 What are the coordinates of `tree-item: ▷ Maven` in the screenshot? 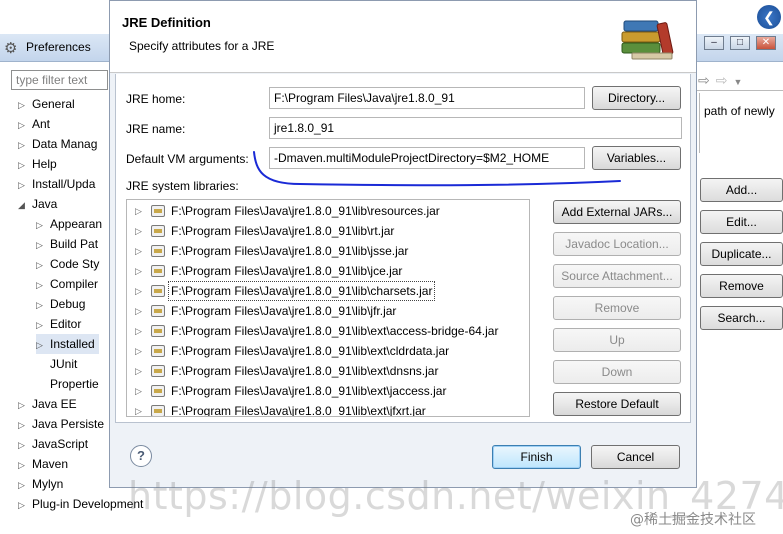 It's located at (43, 464).